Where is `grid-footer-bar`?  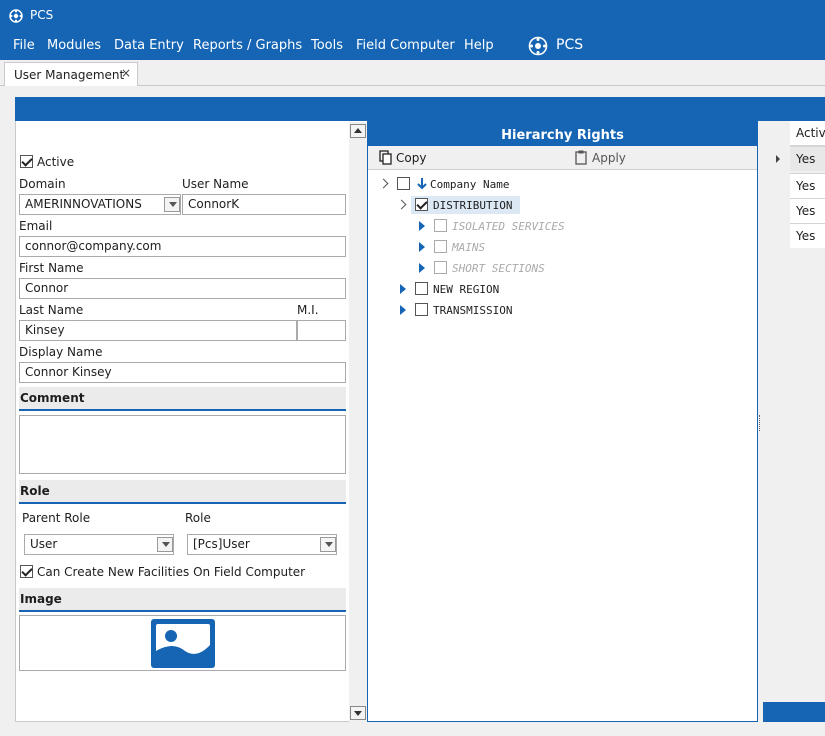
grid-footer-bar is located at coordinates (794, 712).